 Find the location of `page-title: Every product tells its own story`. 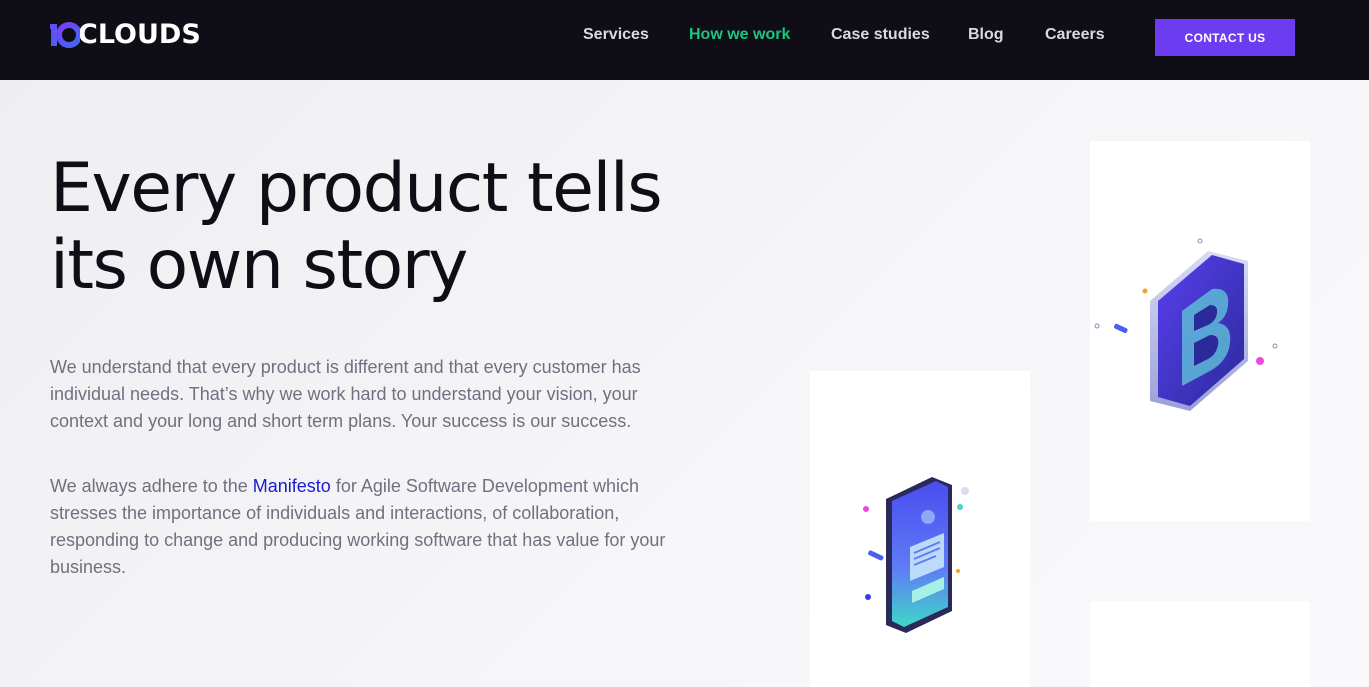

page-title: Every product tells its own story is located at coordinates (400, 227).